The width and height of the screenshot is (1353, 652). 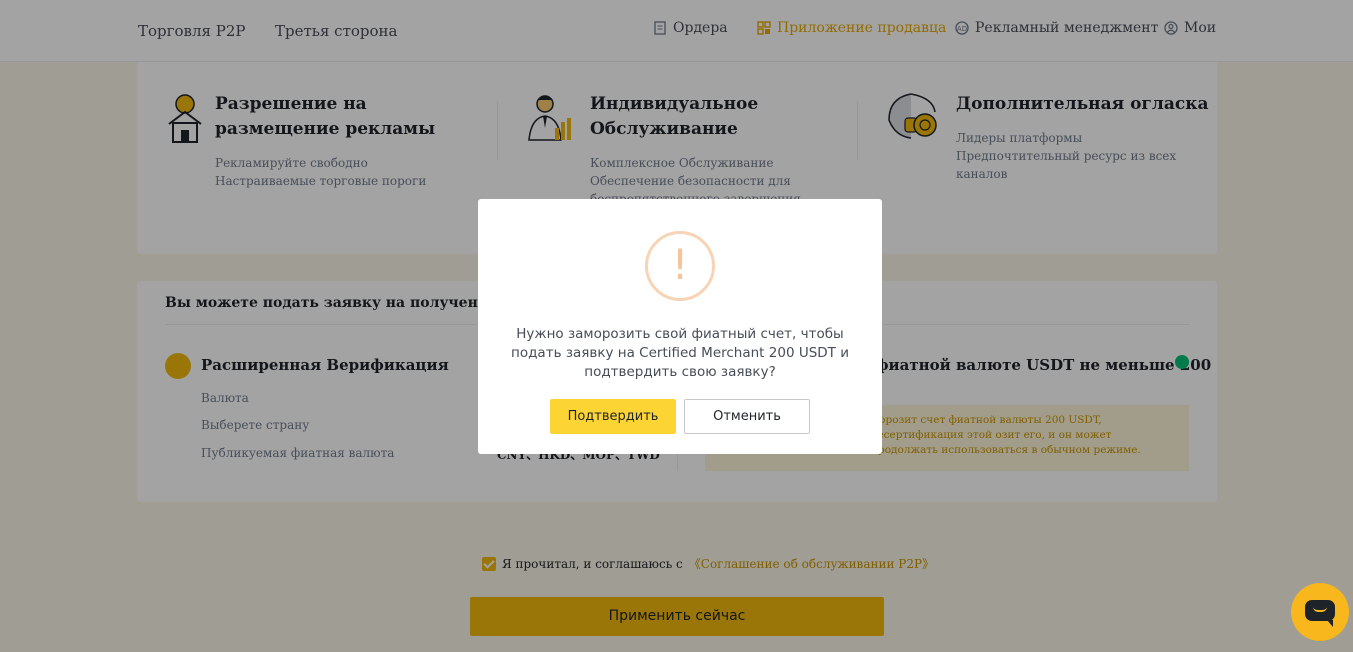 I want to click on confirm-button: Подтвердить, so click(x=613, y=416).